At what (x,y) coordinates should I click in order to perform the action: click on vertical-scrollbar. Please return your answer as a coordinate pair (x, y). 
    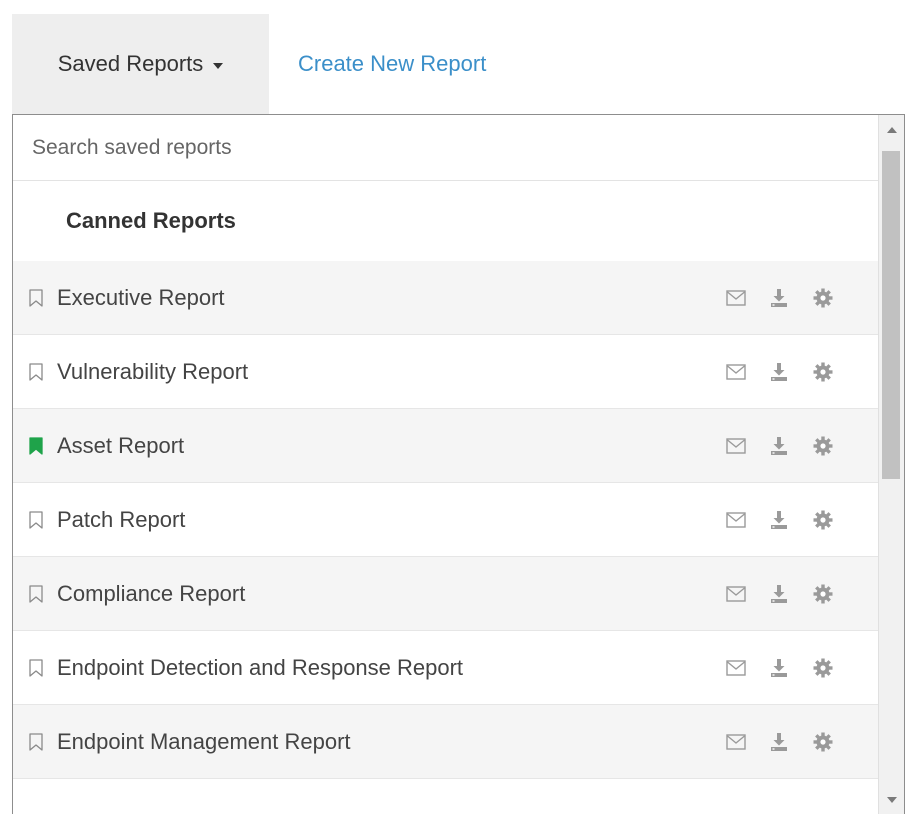
    Looking at the image, I should click on (891, 464).